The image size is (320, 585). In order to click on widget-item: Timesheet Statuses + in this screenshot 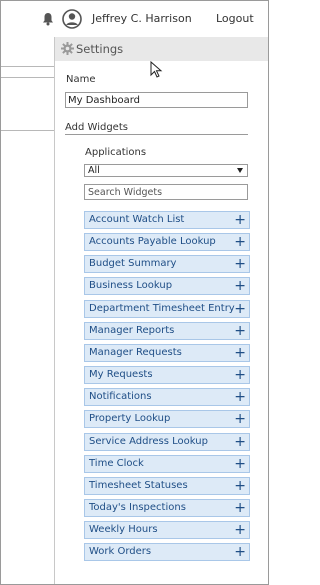, I will do `click(167, 485)`.